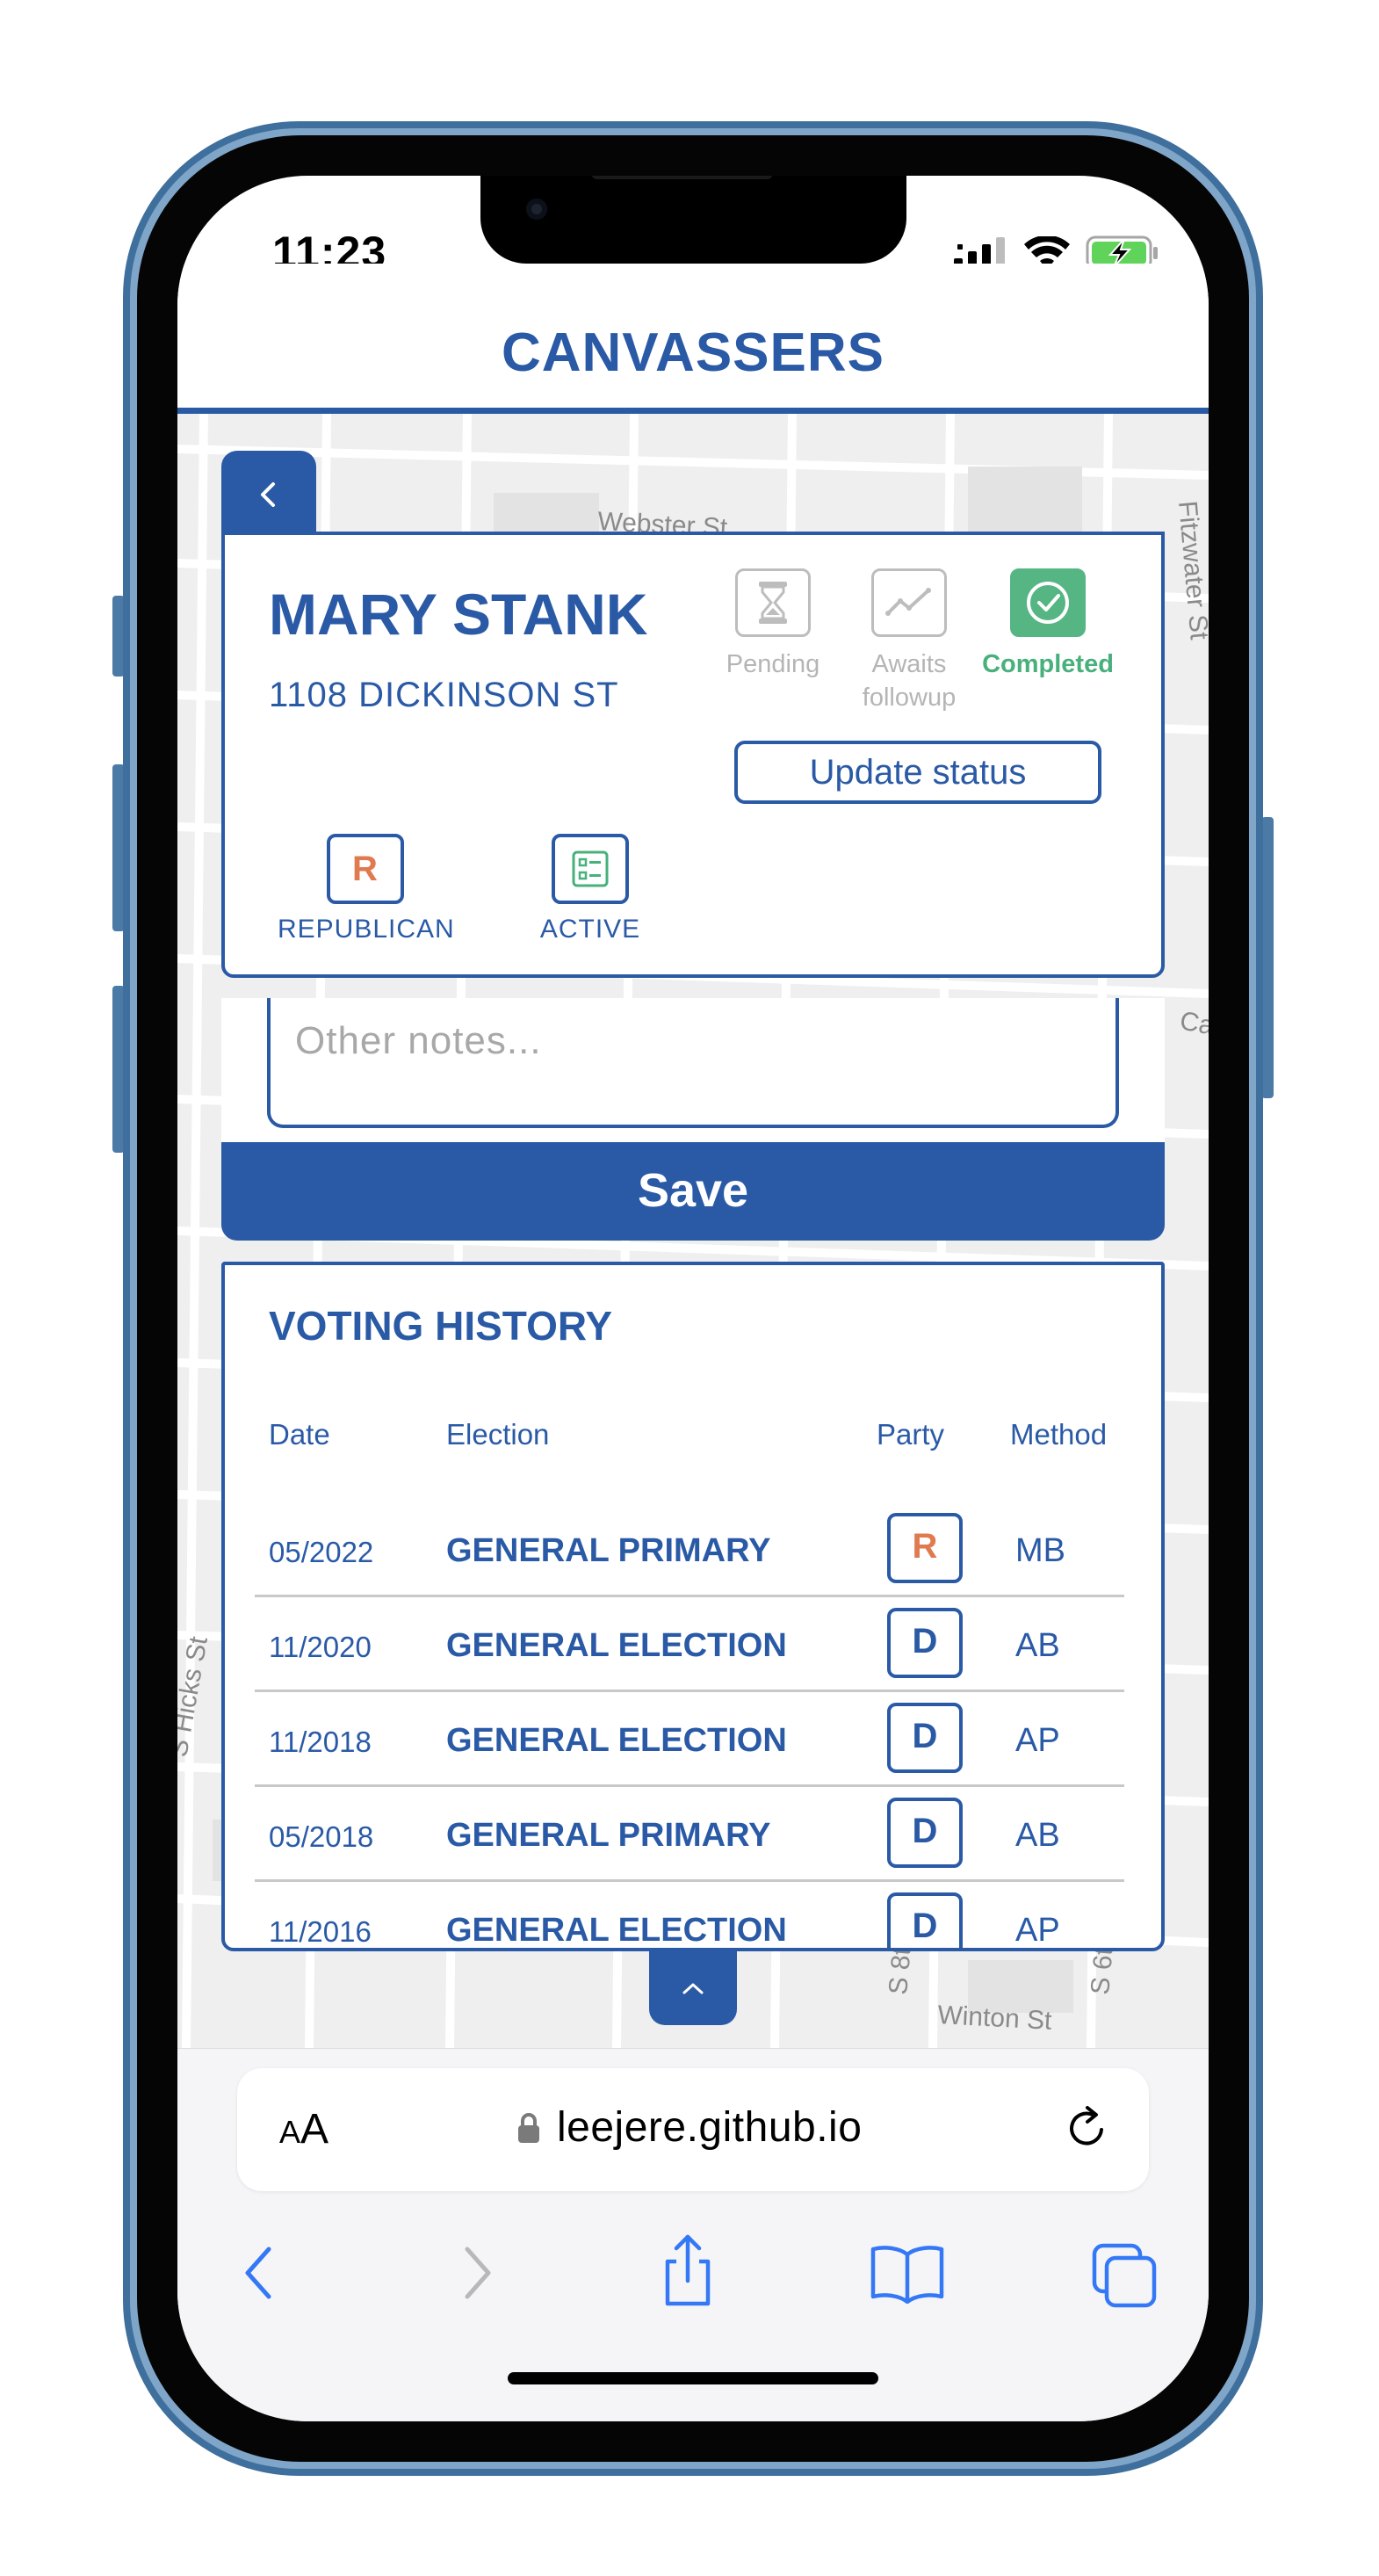 This screenshot has width=1379, height=2576. Describe the element at coordinates (1040, 1550) in the screenshot. I see `row-method: MB` at that location.